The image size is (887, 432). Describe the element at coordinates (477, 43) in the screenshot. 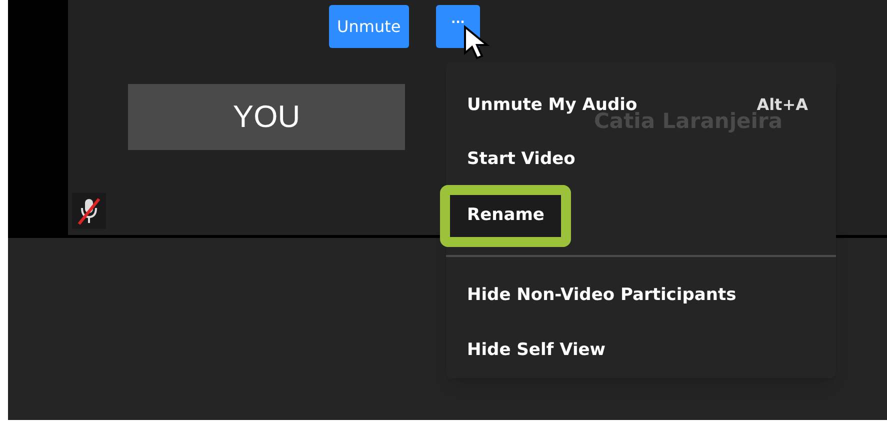

I see `cursor-icon` at that location.